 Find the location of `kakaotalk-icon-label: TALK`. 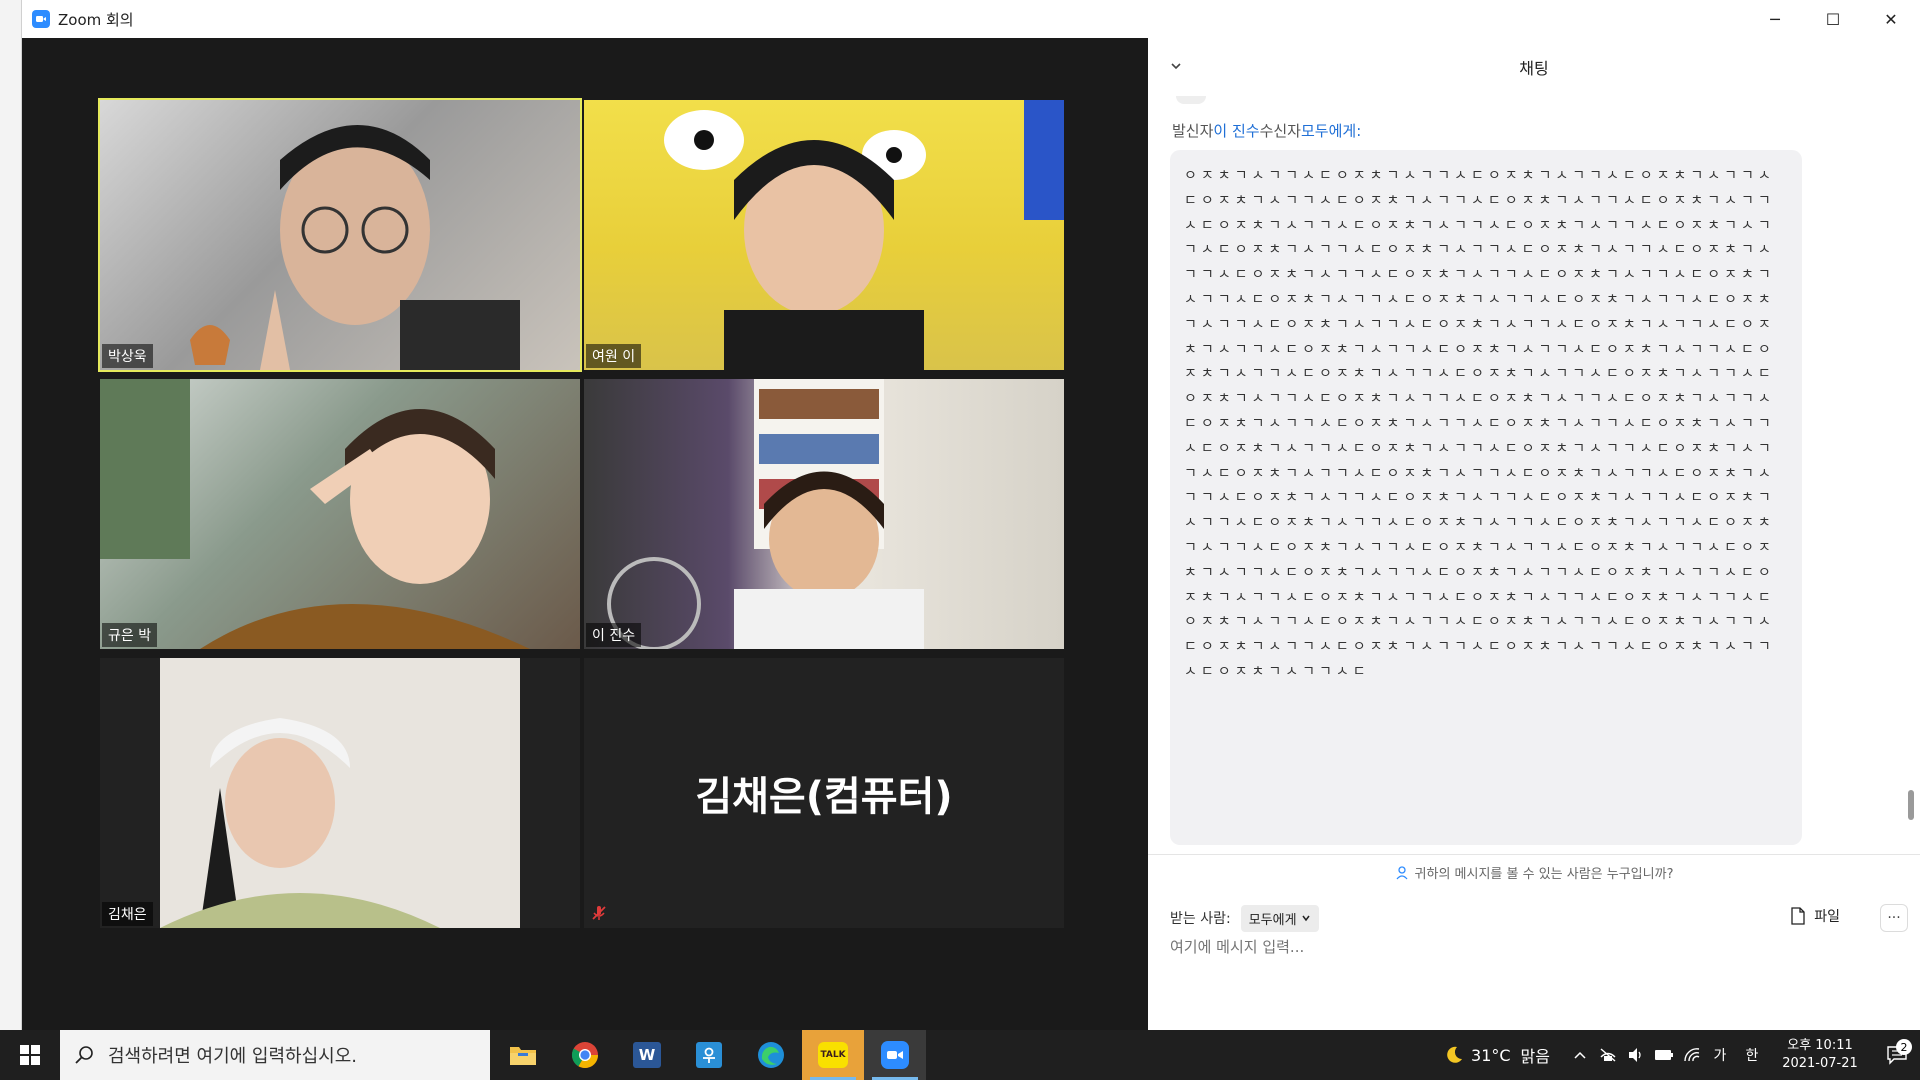

kakaotalk-icon-label: TALK is located at coordinates (833, 1055).